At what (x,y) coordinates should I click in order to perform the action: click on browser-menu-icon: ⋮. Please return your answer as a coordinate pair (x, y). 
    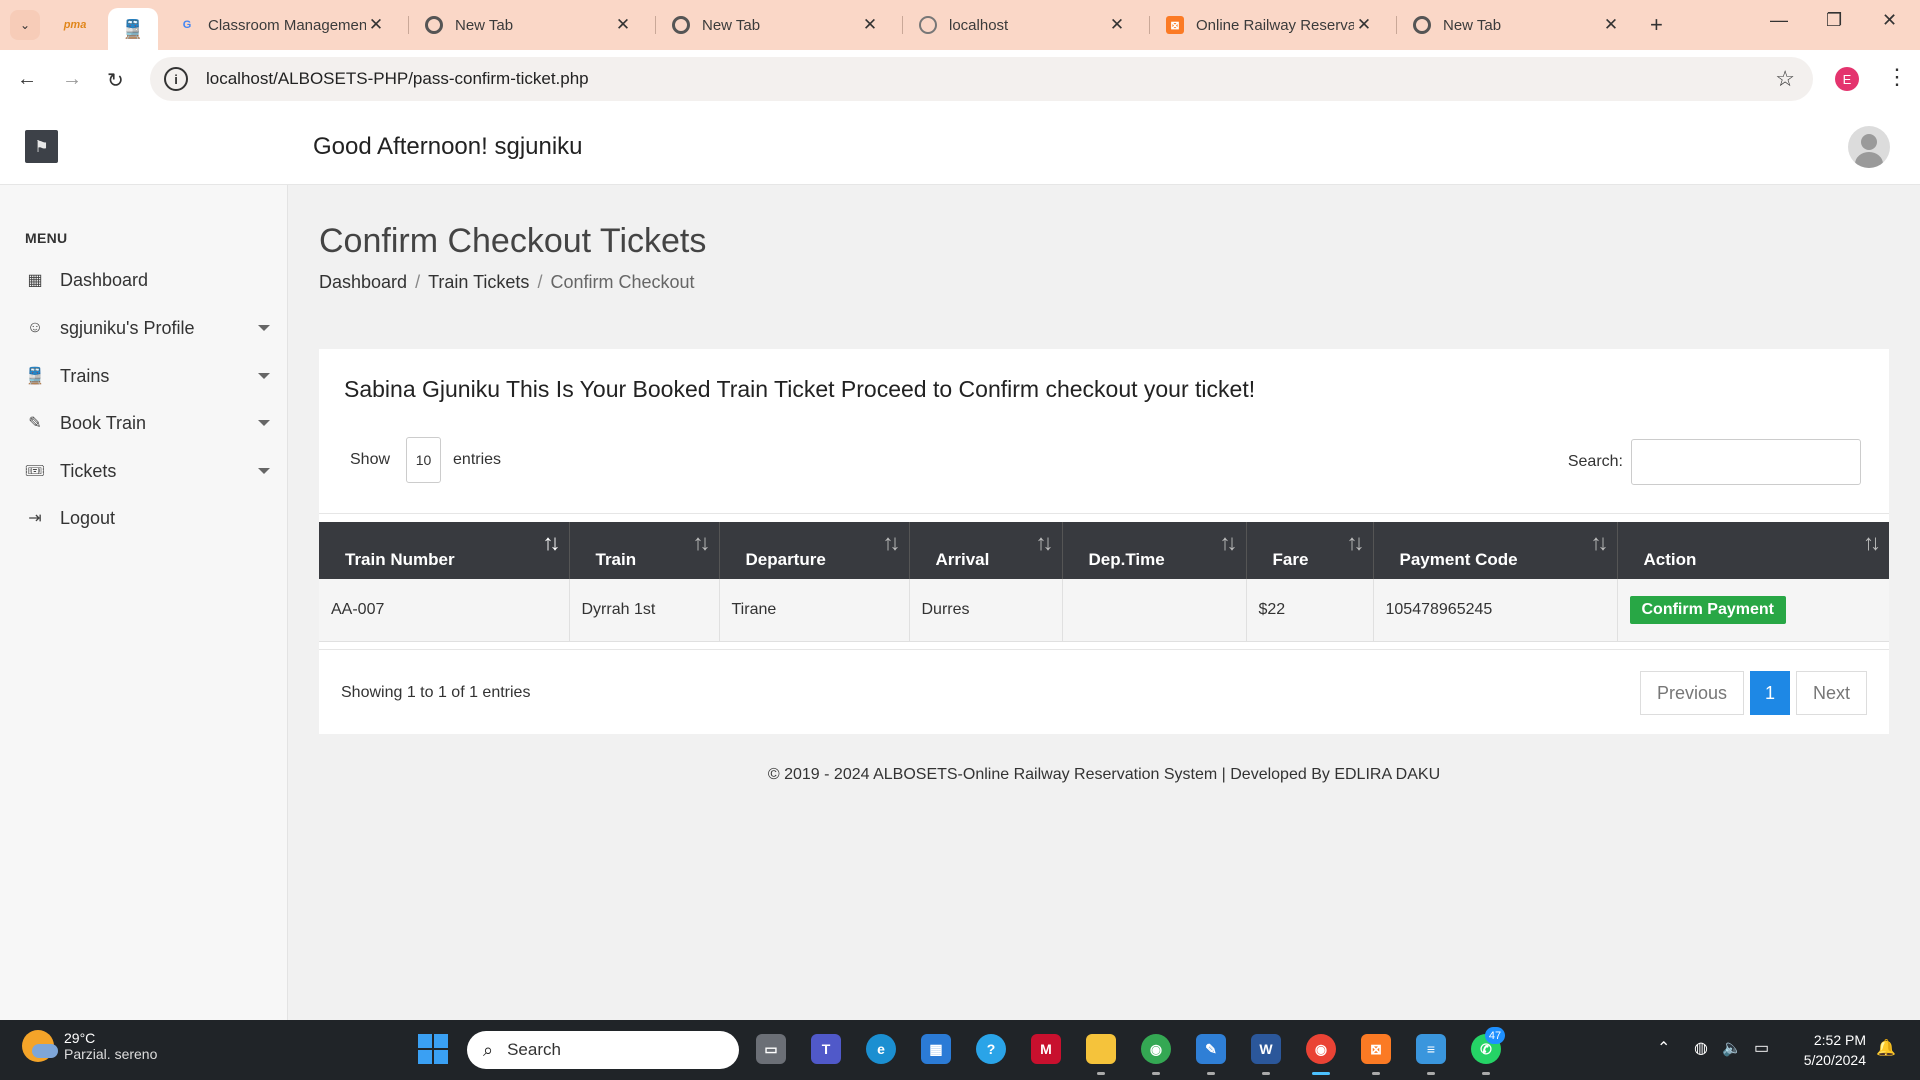
    Looking at the image, I should click on (1897, 77).